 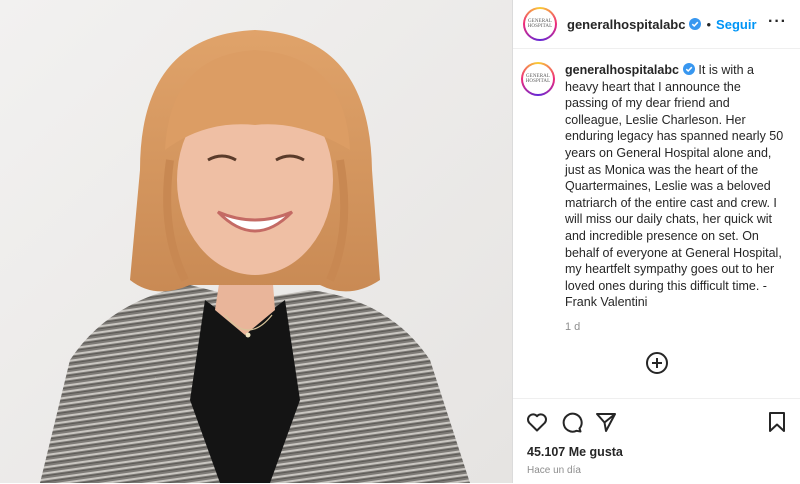 I want to click on caption-avatar: GENERAL HOSPITAL, so click(x=538, y=79).